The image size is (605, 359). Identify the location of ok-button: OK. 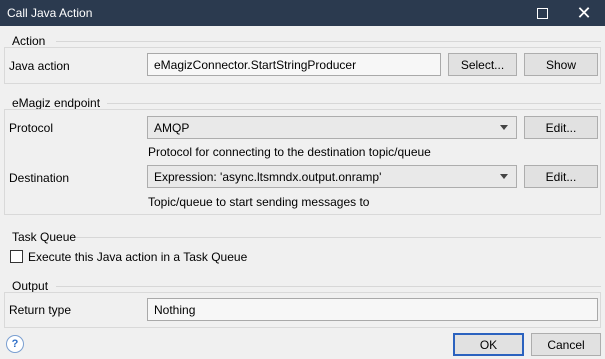
(488, 344).